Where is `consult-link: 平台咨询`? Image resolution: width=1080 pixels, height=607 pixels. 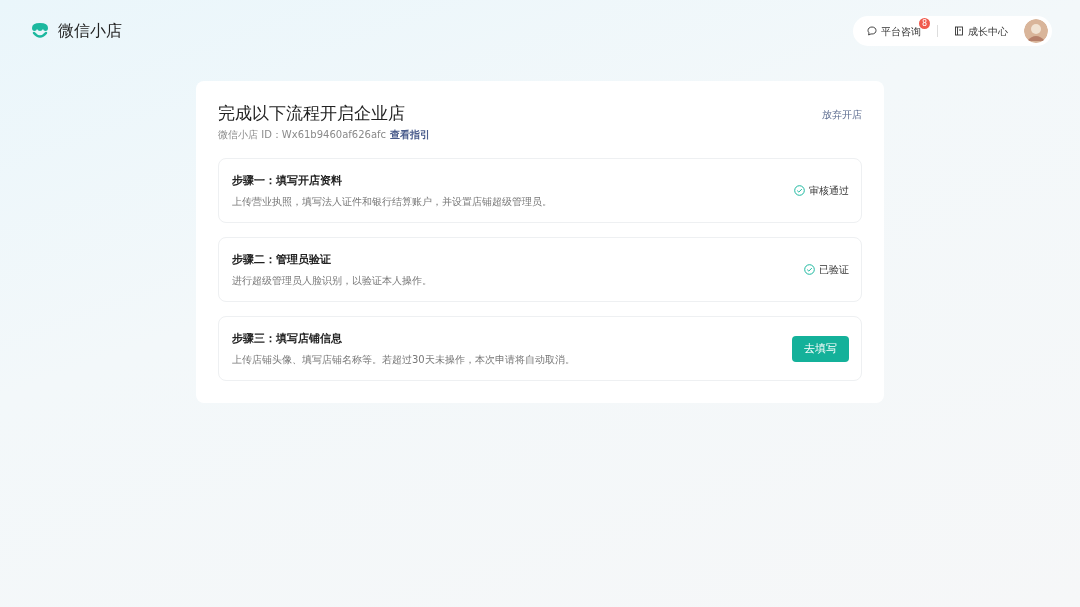
consult-link: 平台咨询 is located at coordinates (894, 31).